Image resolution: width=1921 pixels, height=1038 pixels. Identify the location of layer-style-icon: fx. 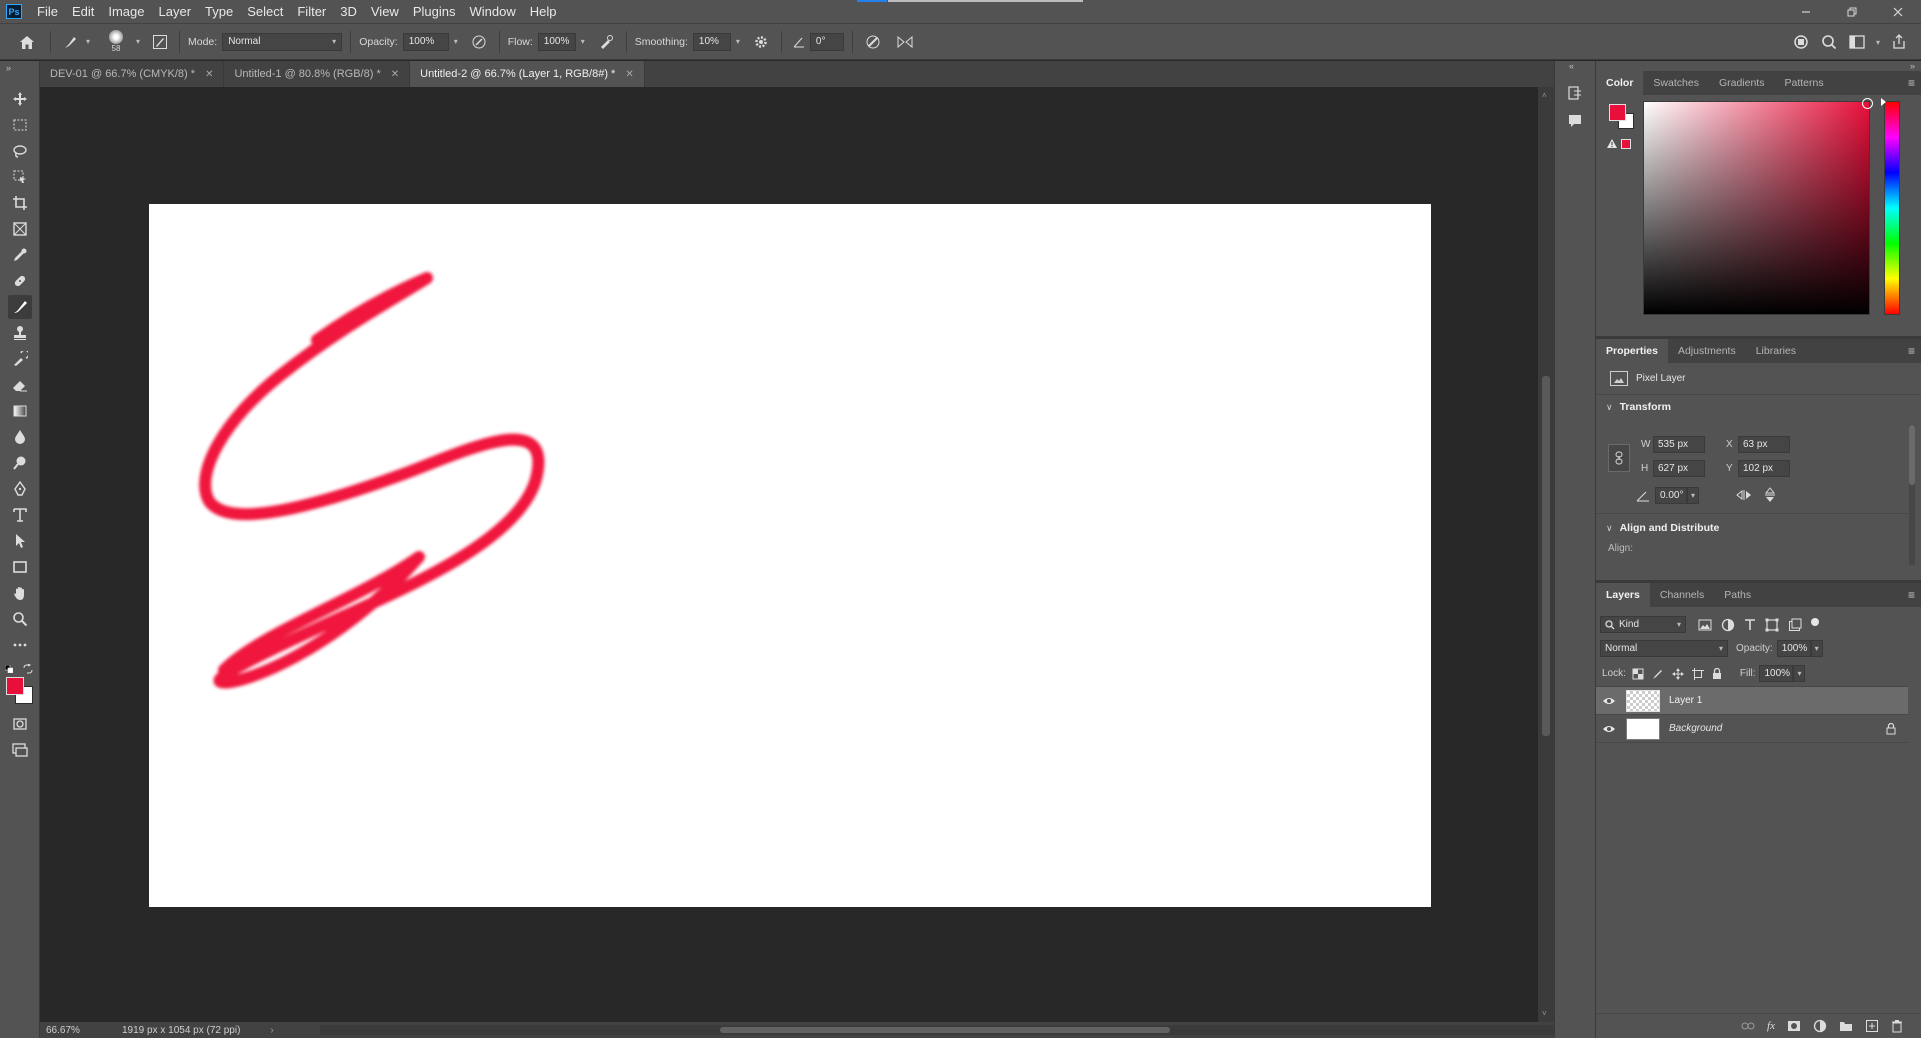
(1771, 1026).